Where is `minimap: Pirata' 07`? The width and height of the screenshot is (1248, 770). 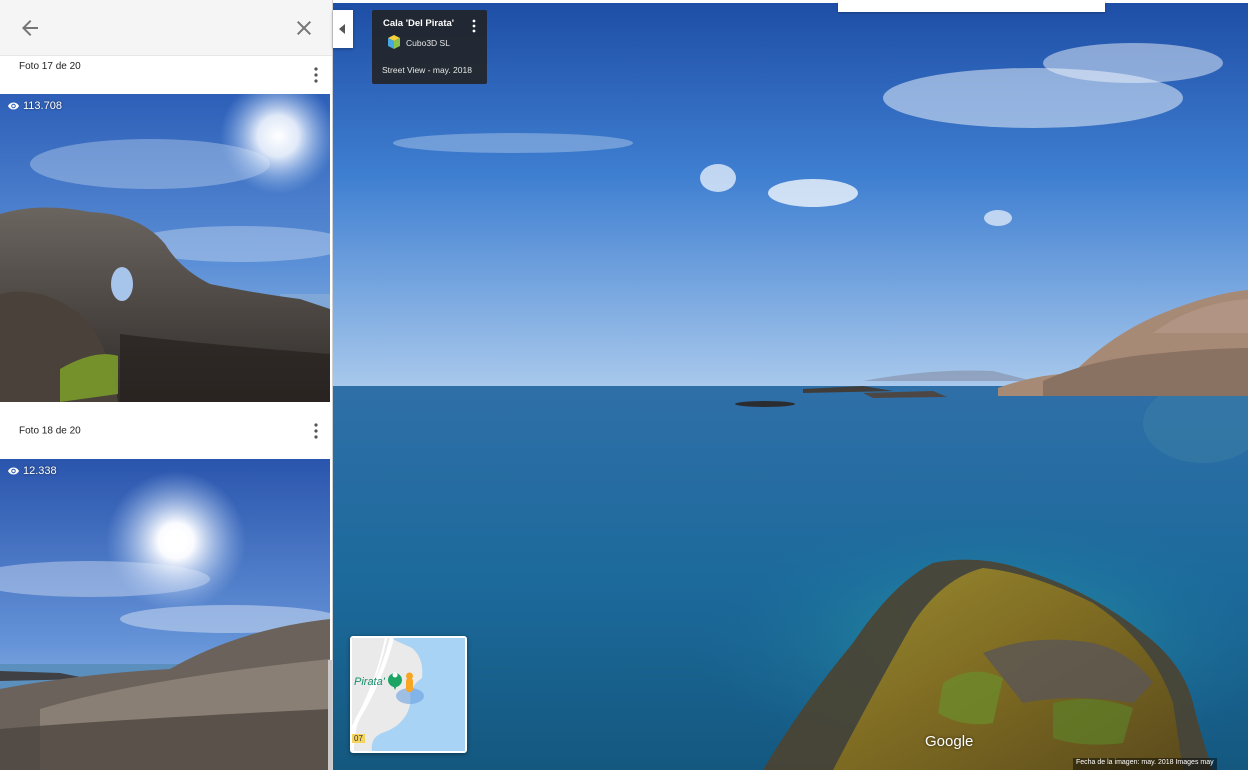 minimap: Pirata' 07 is located at coordinates (408, 694).